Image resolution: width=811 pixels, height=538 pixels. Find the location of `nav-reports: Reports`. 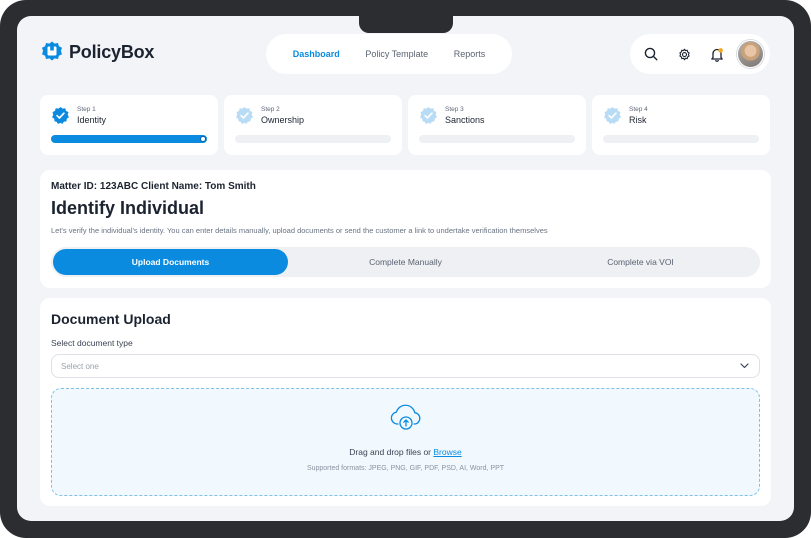

nav-reports: Reports is located at coordinates (470, 54).